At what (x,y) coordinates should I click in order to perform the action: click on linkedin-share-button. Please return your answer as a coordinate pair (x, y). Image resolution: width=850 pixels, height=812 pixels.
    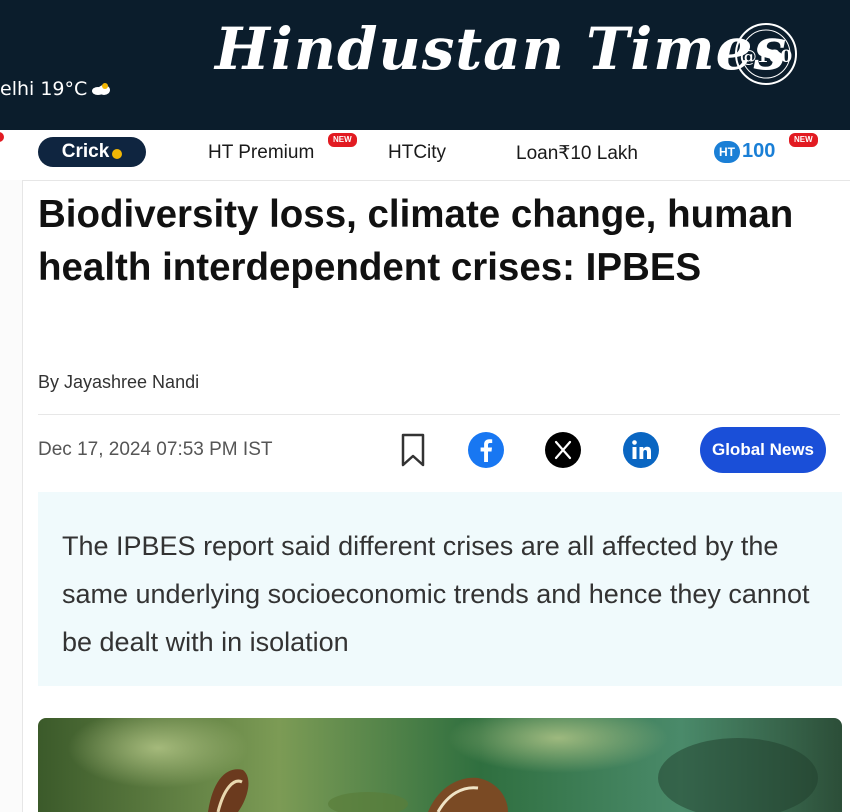
    Looking at the image, I should click on (641, 450).